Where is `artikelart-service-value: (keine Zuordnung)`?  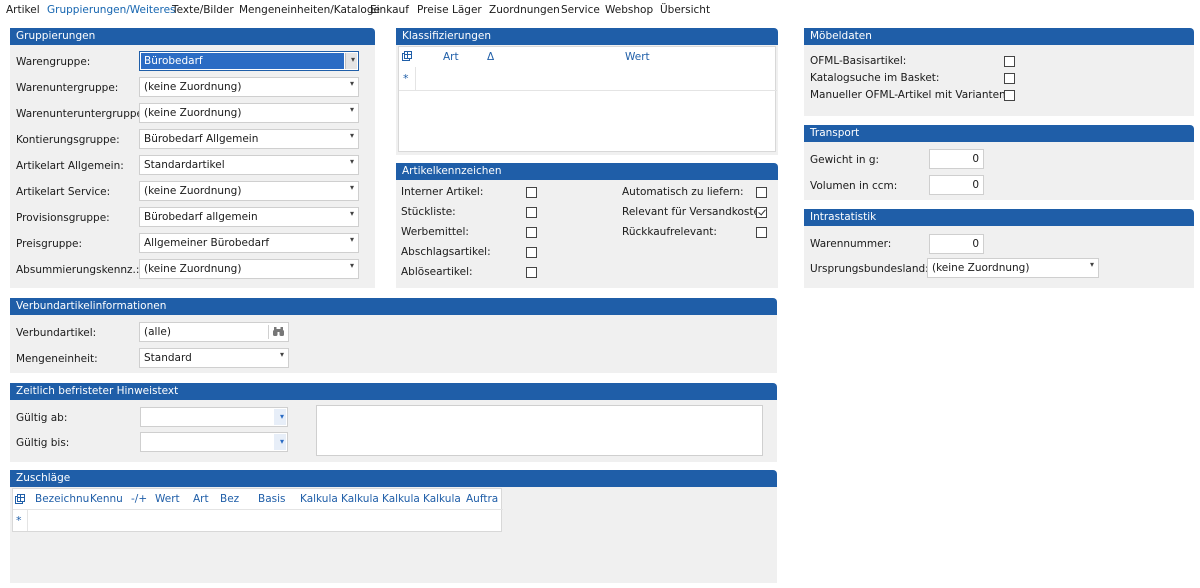
artikelart-service-value: (keine Zuordnung) is located at coordinates (193, 191).